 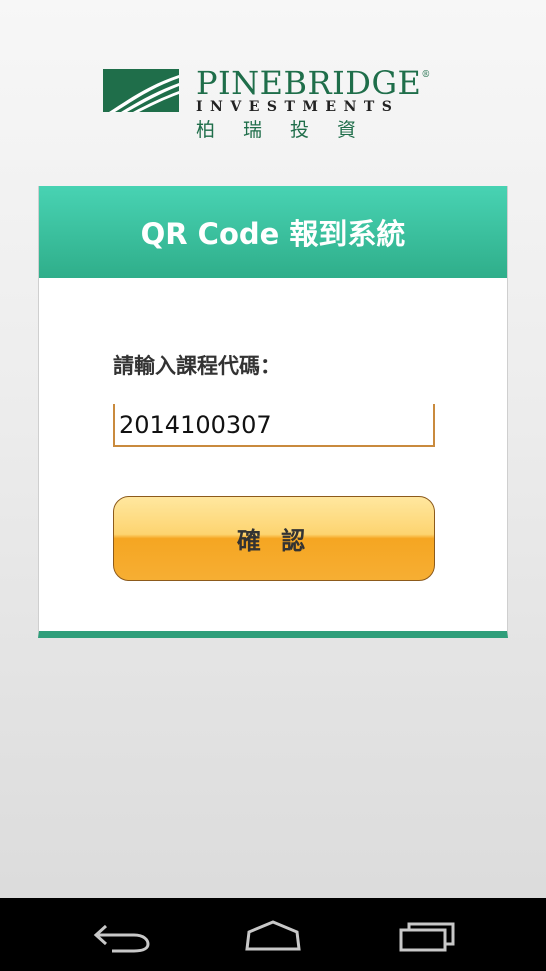 What do you see at coordinates (290, 130) in the screenshot?
I see `brand-chinese-name: 柏瑞投資` at bounding box center [290, 130].